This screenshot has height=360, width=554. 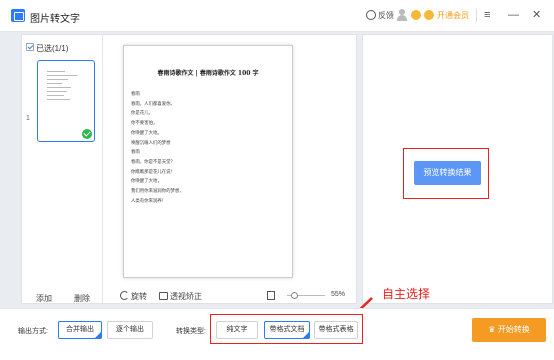 I want to click on zoom-level: 55%, so click(x=338, y=294).